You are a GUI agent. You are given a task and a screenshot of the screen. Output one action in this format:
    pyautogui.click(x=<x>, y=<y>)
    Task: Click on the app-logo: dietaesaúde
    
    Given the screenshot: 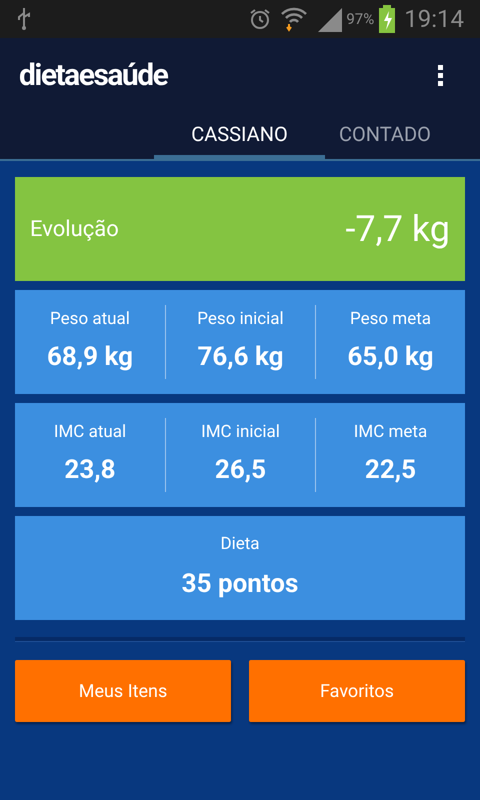 What is the action you would take?
    pyautogui.click(x=93, y=75)
    